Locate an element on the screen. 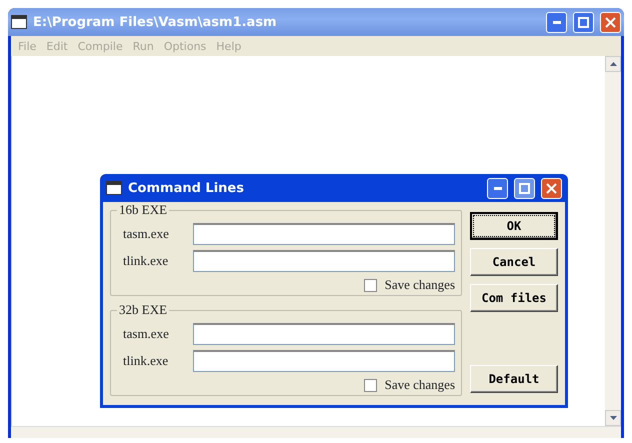 The width and height of the screenshot is (632, 443). scroll-up-button is located at coordinates (613, 64).